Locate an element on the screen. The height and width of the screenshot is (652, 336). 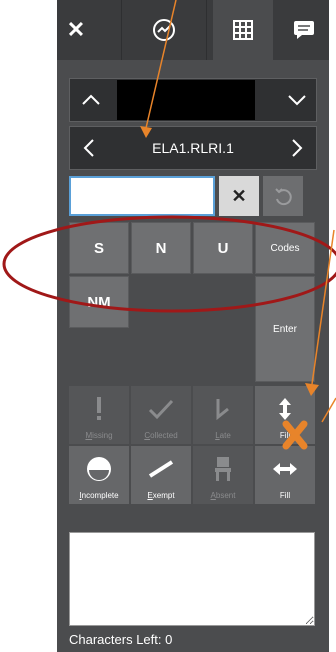
chevron-left-icon is located at coordinates (88, 148).